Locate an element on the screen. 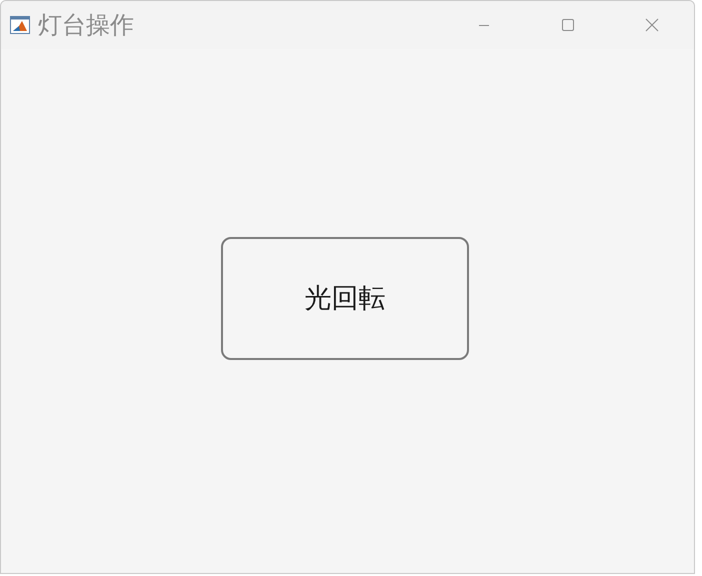 Image resolution: width=702 pixels, height=576 pixels. maximize-icon is located at coordinates (568, 25).